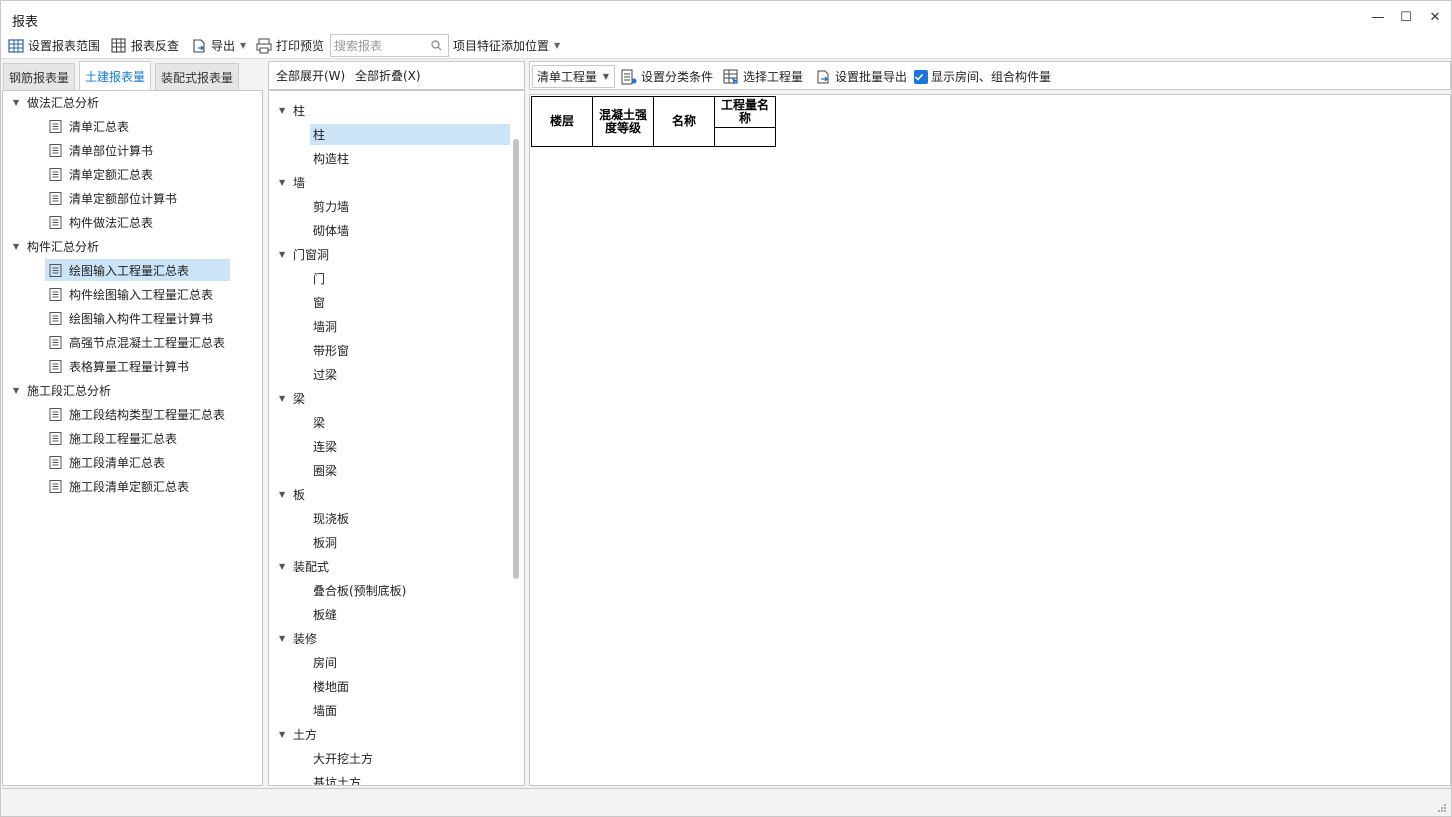 The image size is (1452, 817). I want to click on minimize-button: —, so click(1378, 17).